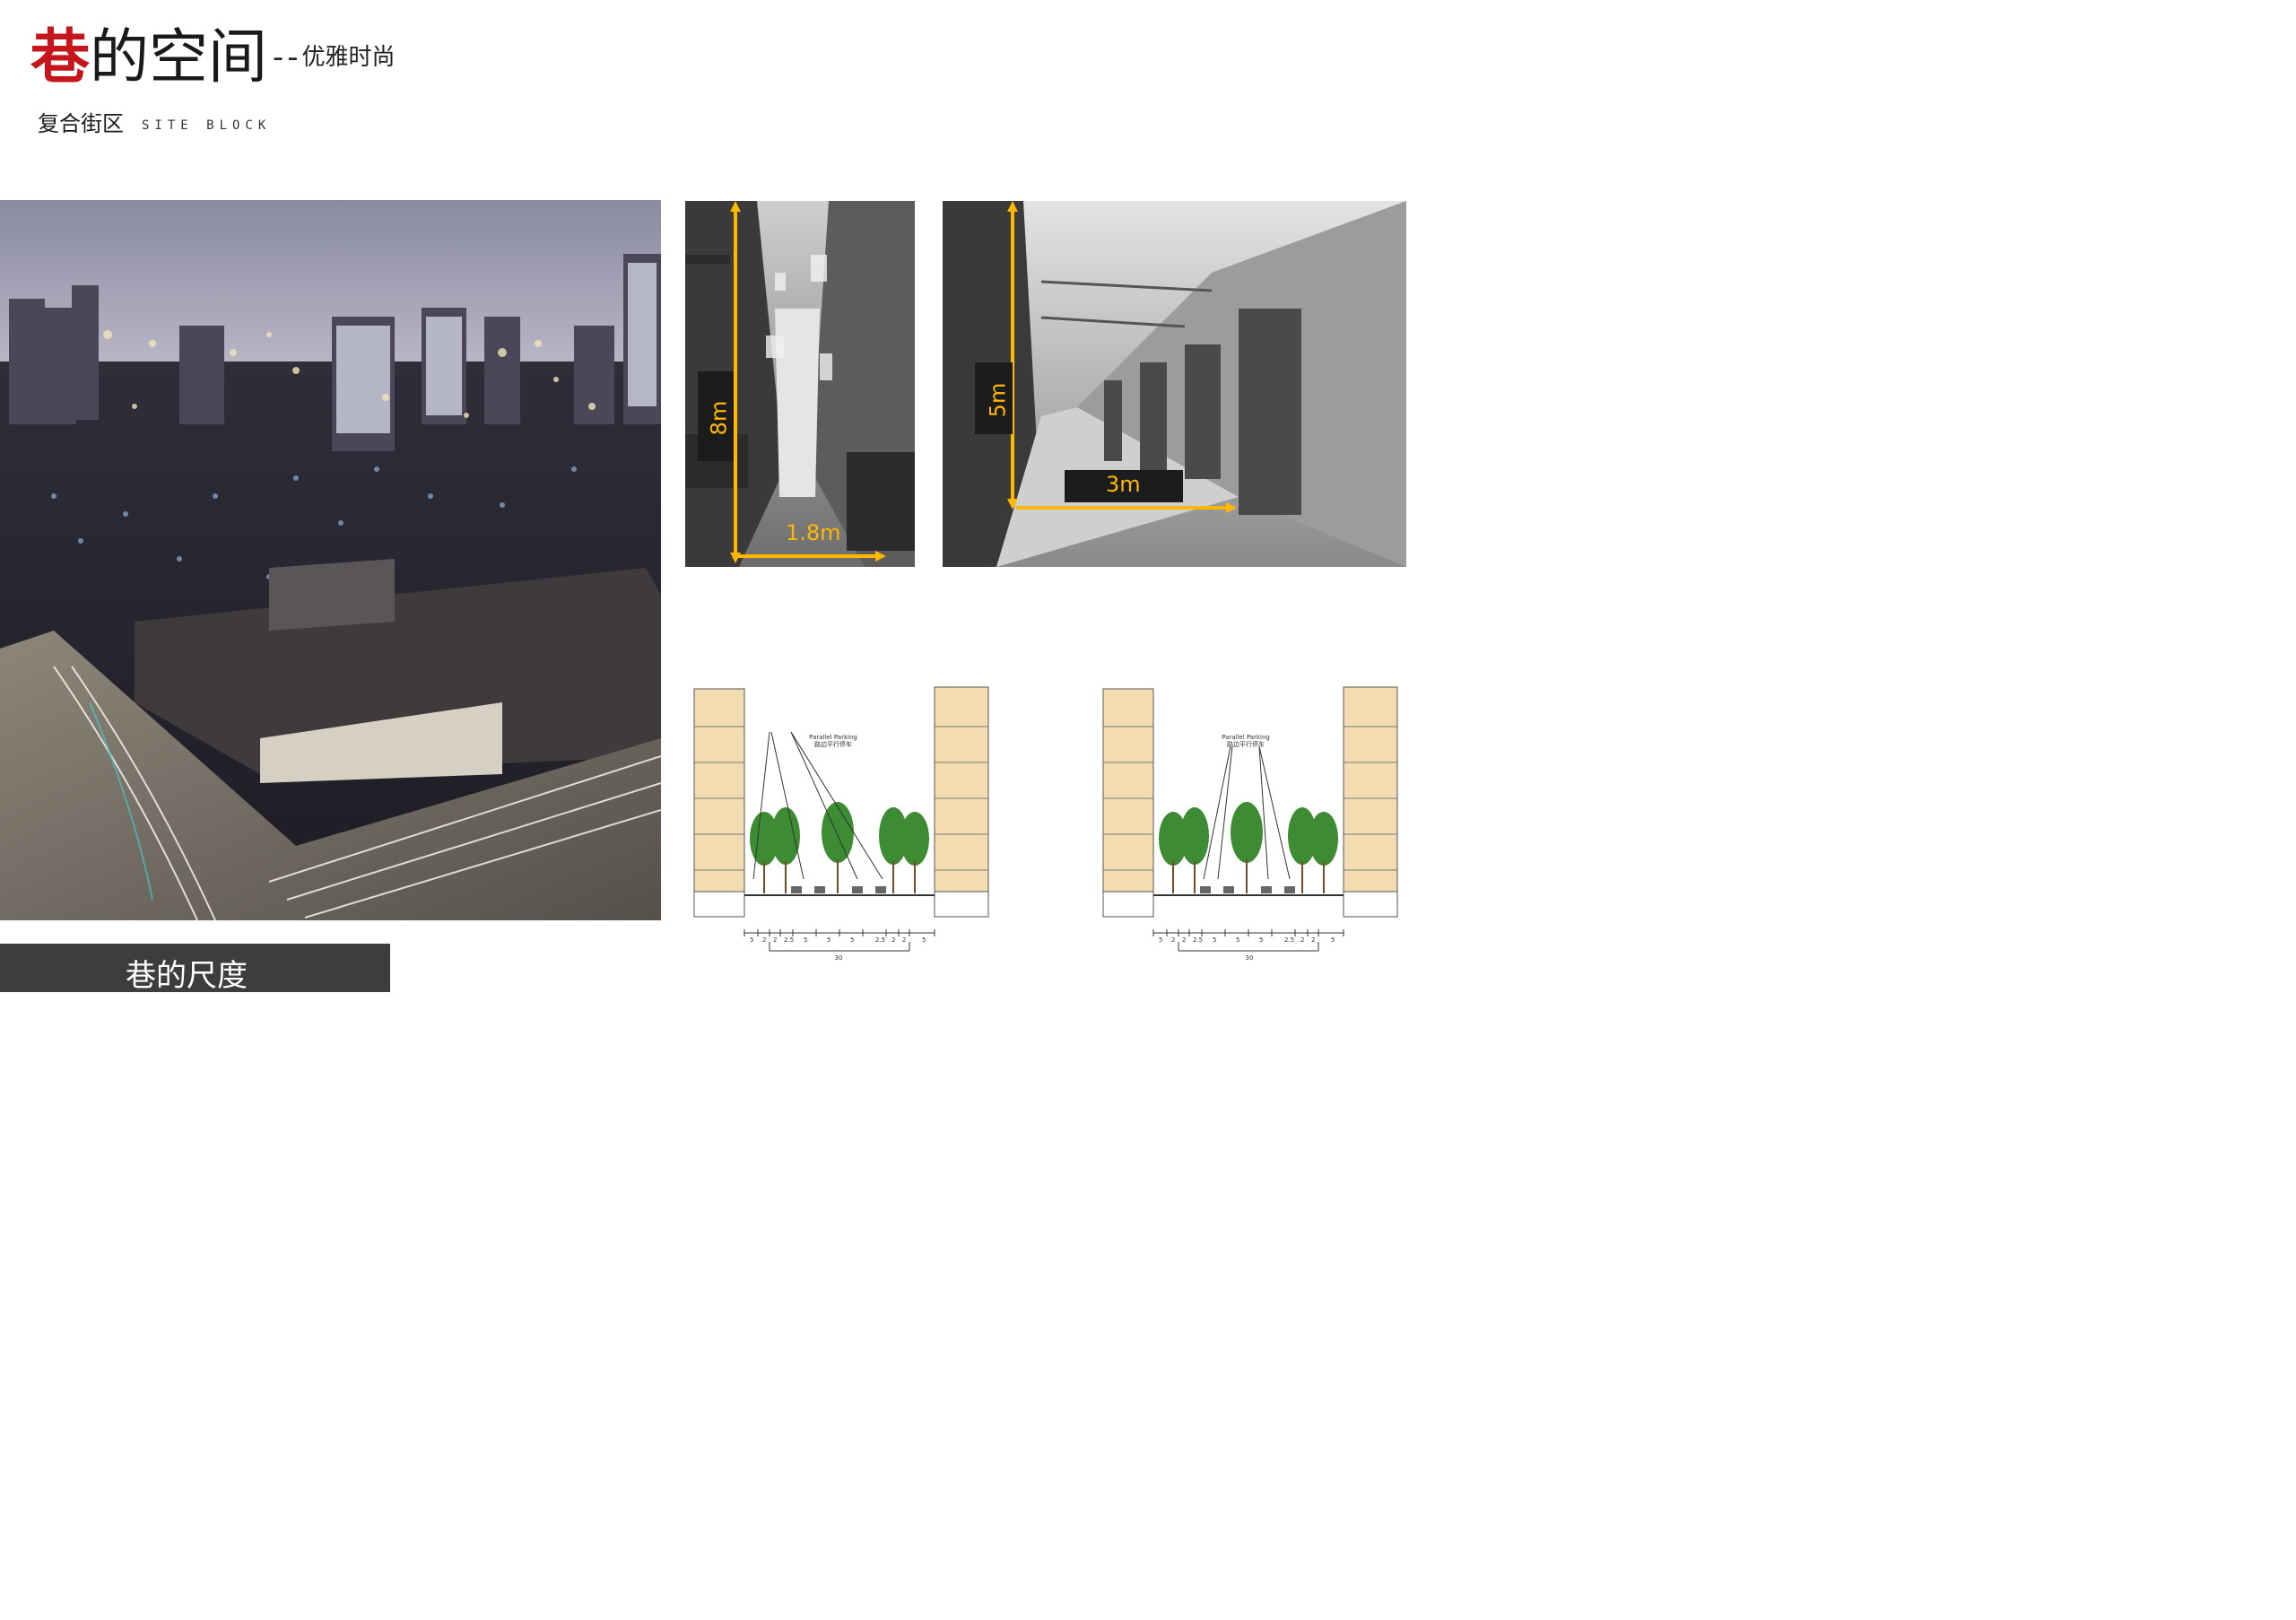 This screenshot has width=2296, height=1620. I want to click on title-main: 的空间, so click(178, 56).